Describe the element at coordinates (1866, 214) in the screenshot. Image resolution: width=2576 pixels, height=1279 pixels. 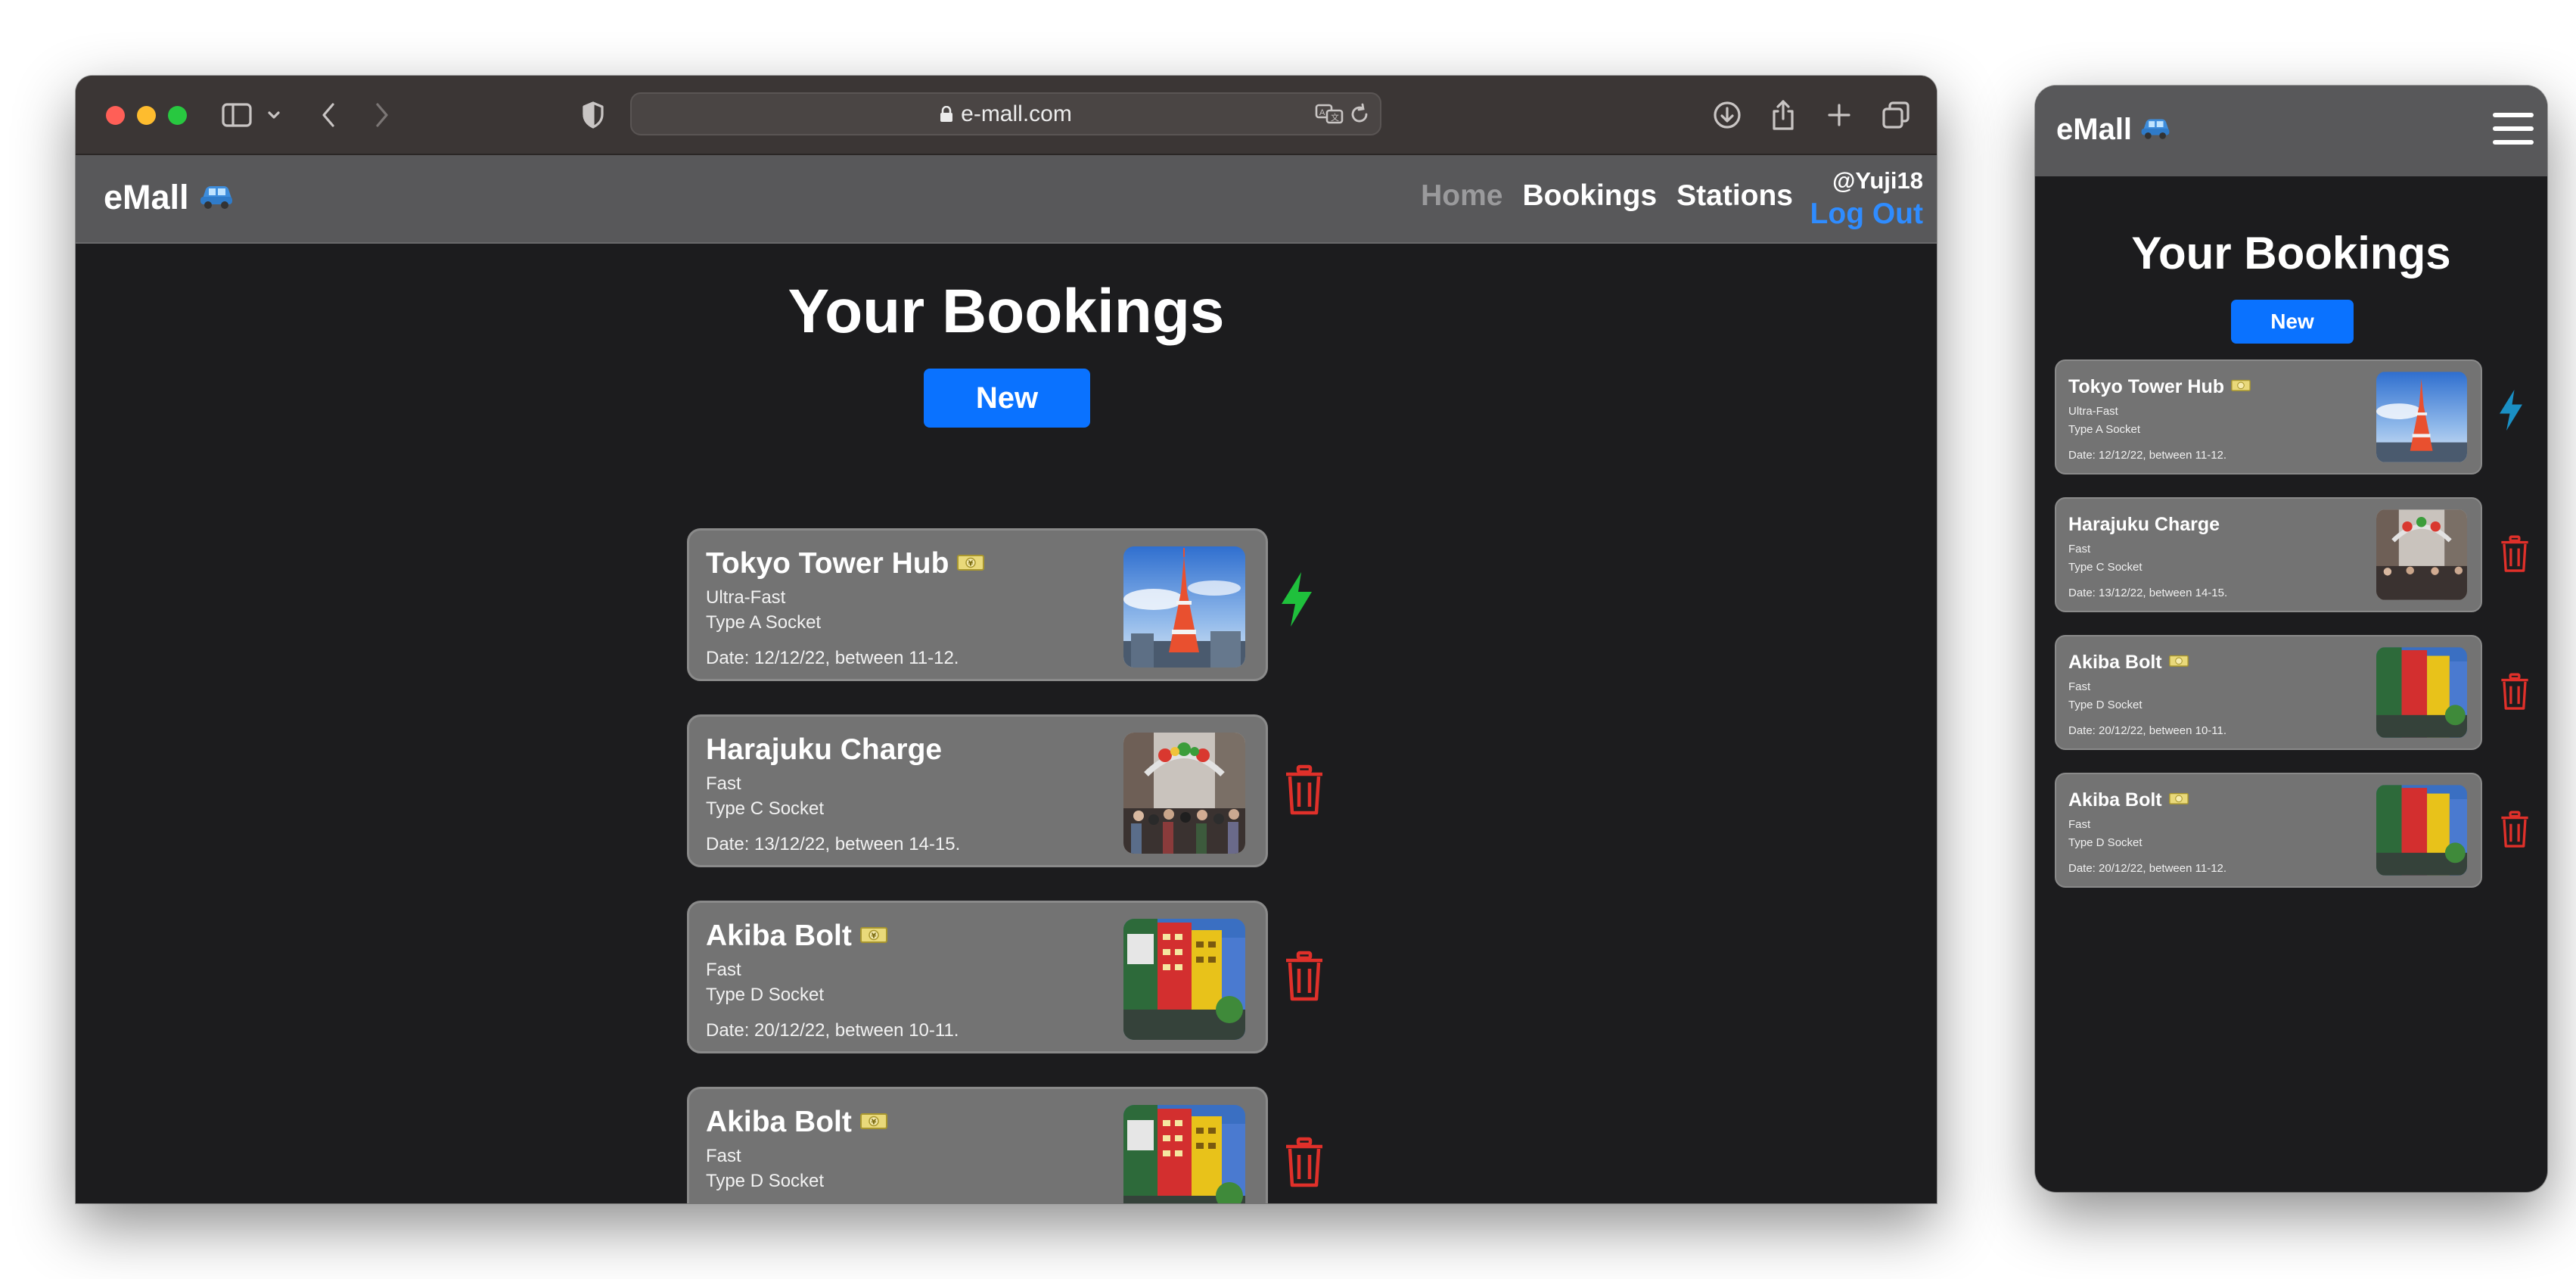
I see `logout-link: Log Out` at that location.